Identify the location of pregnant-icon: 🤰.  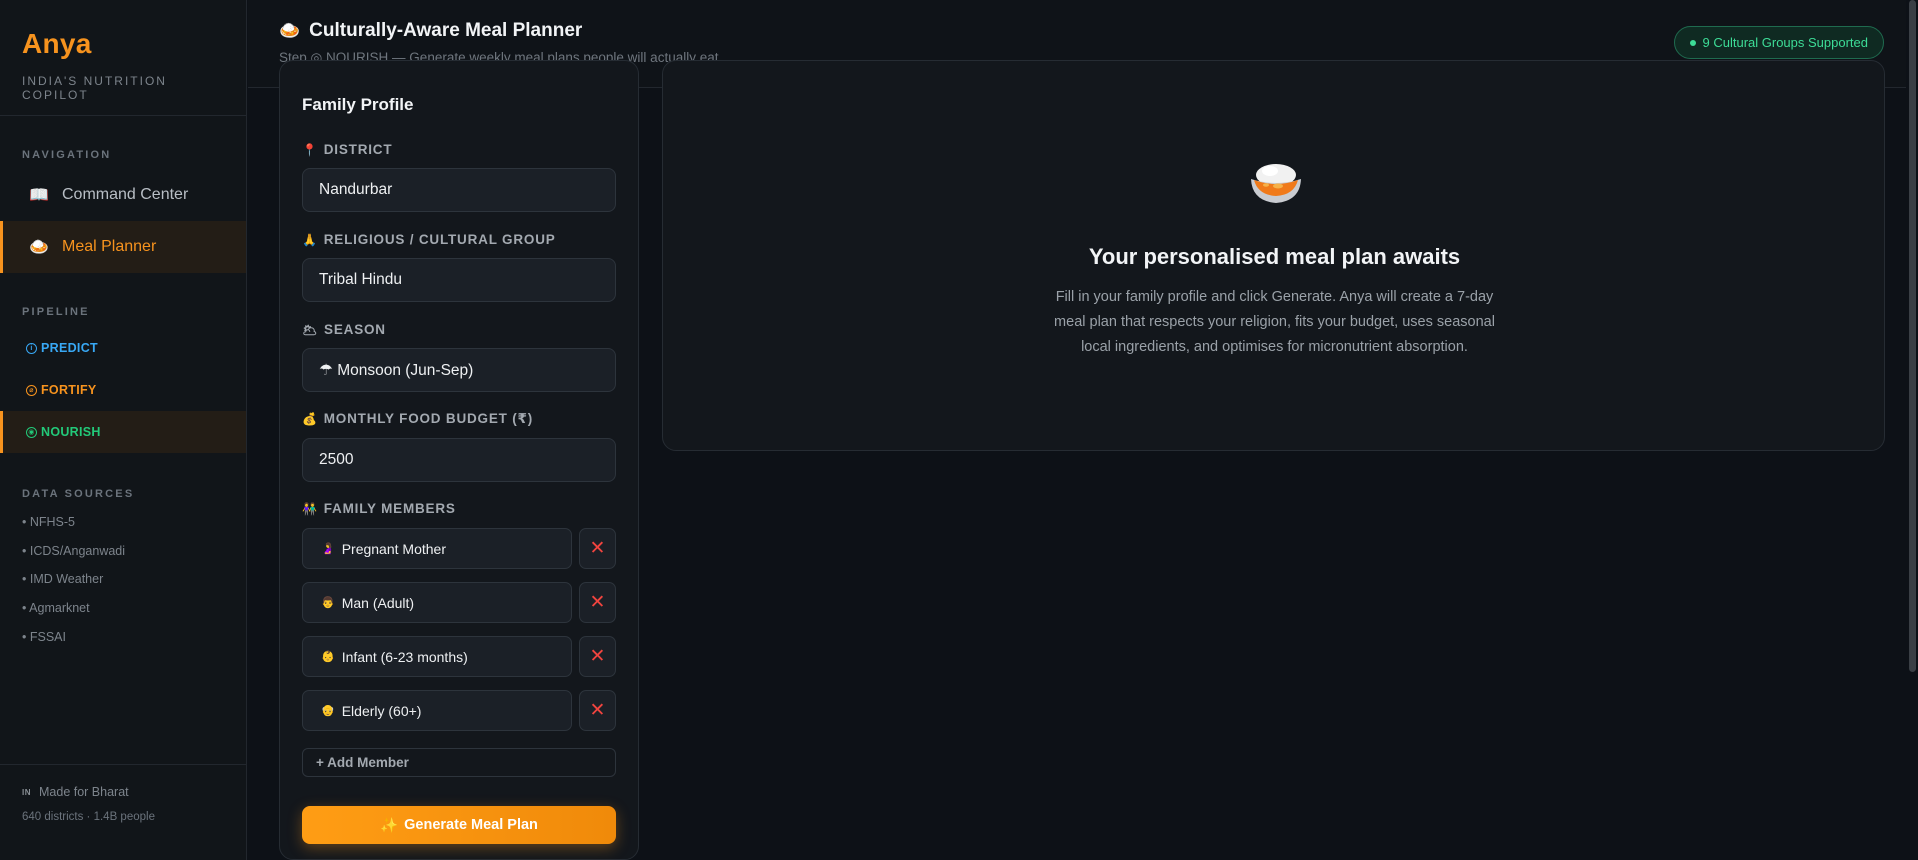
(328, 549).